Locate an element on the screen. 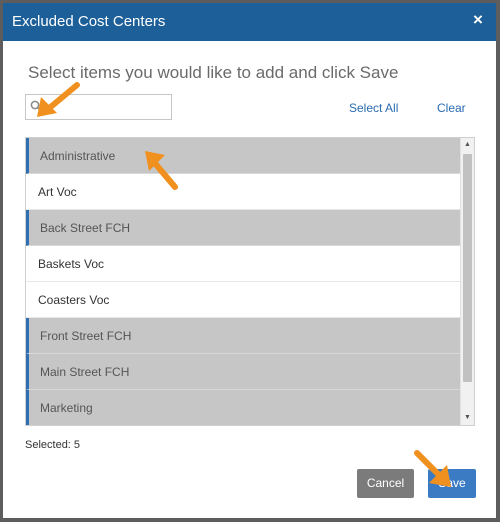 This screenshot has height=522, width=500. list-item-label: Administrative is located at coordinates (78, 156).